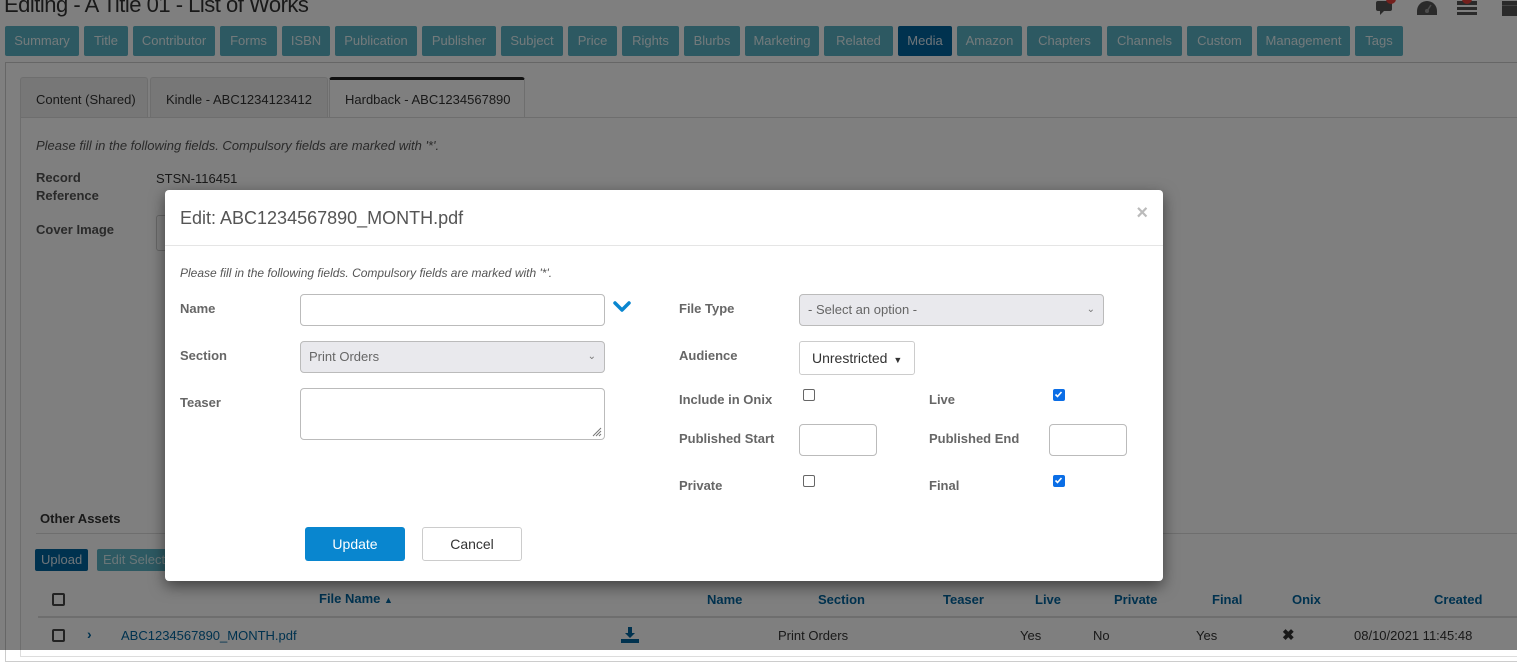  I want to click on published-start-label: Published Start, so click(727, 438).